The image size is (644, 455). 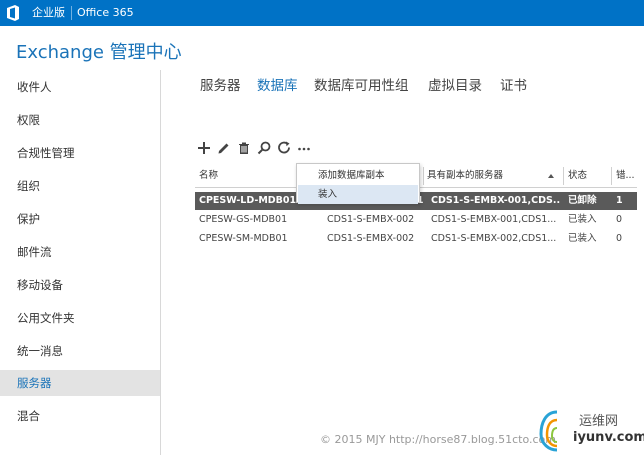 What do you see at coordinates (244, 148) in the screenshot?
I see `delete-icon` at bounding box center [244, 148].